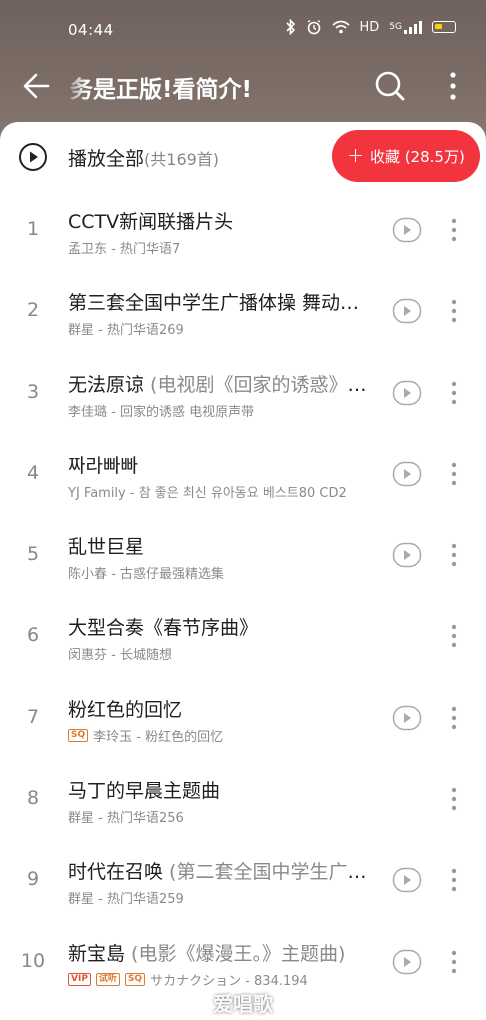 The height and width of the screenshot is (1020, 486). What do you see at coordinates (126, 900) in the screenshot?
I see `song-subtitle: 群星 - 热门华语259` at bounding box center [126, 900].